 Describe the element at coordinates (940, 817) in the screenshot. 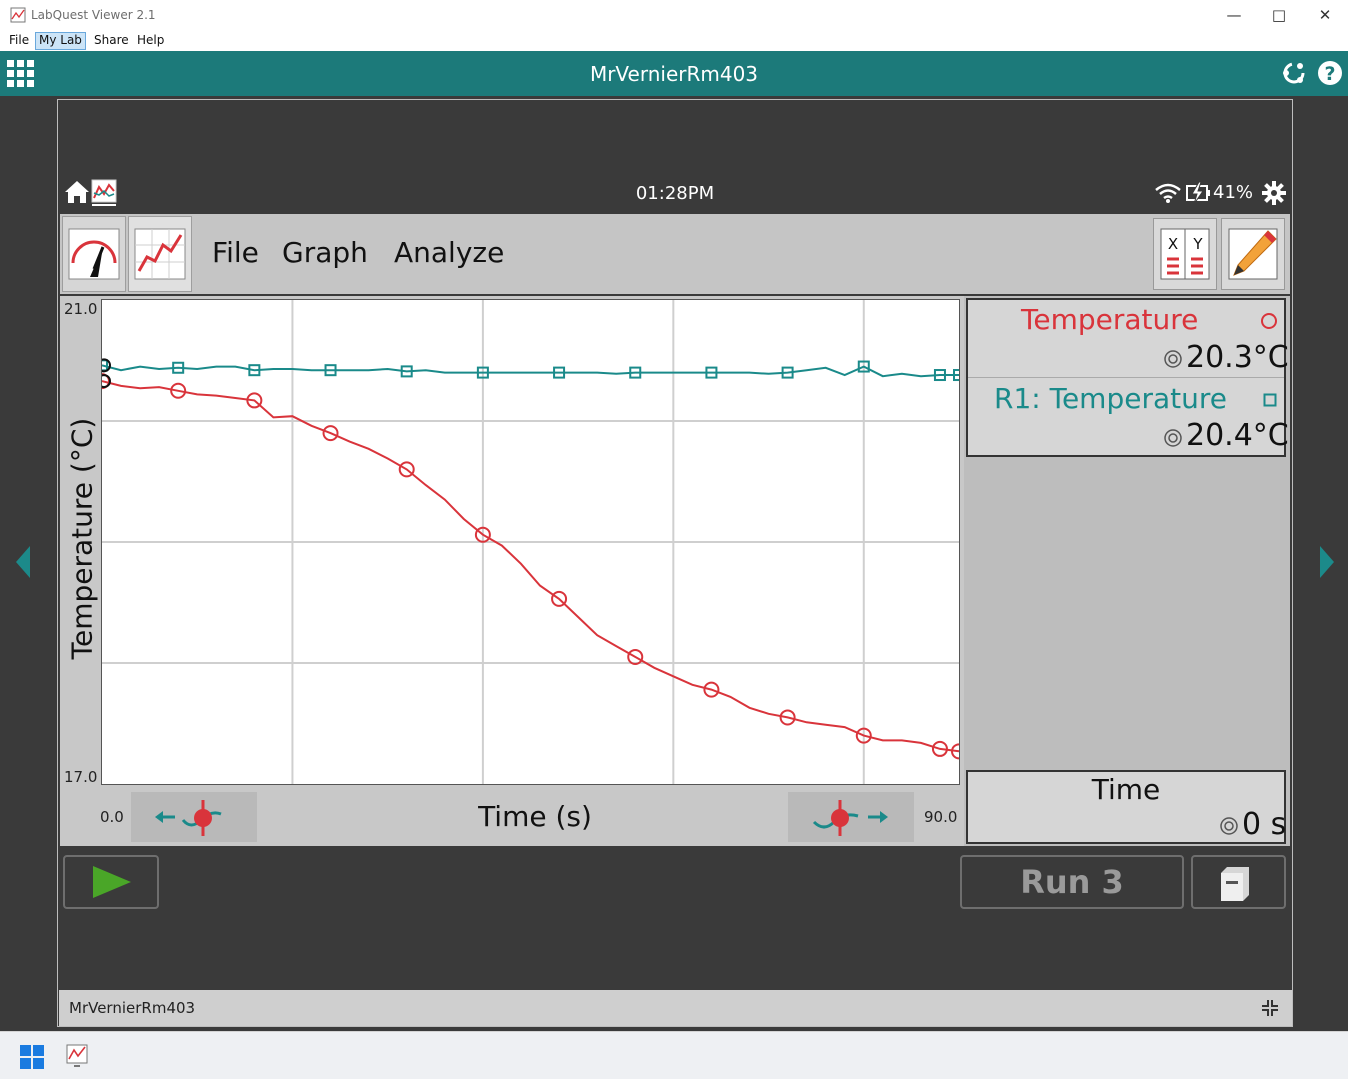

I see `x-axis-max-label: 90.0` at that location.